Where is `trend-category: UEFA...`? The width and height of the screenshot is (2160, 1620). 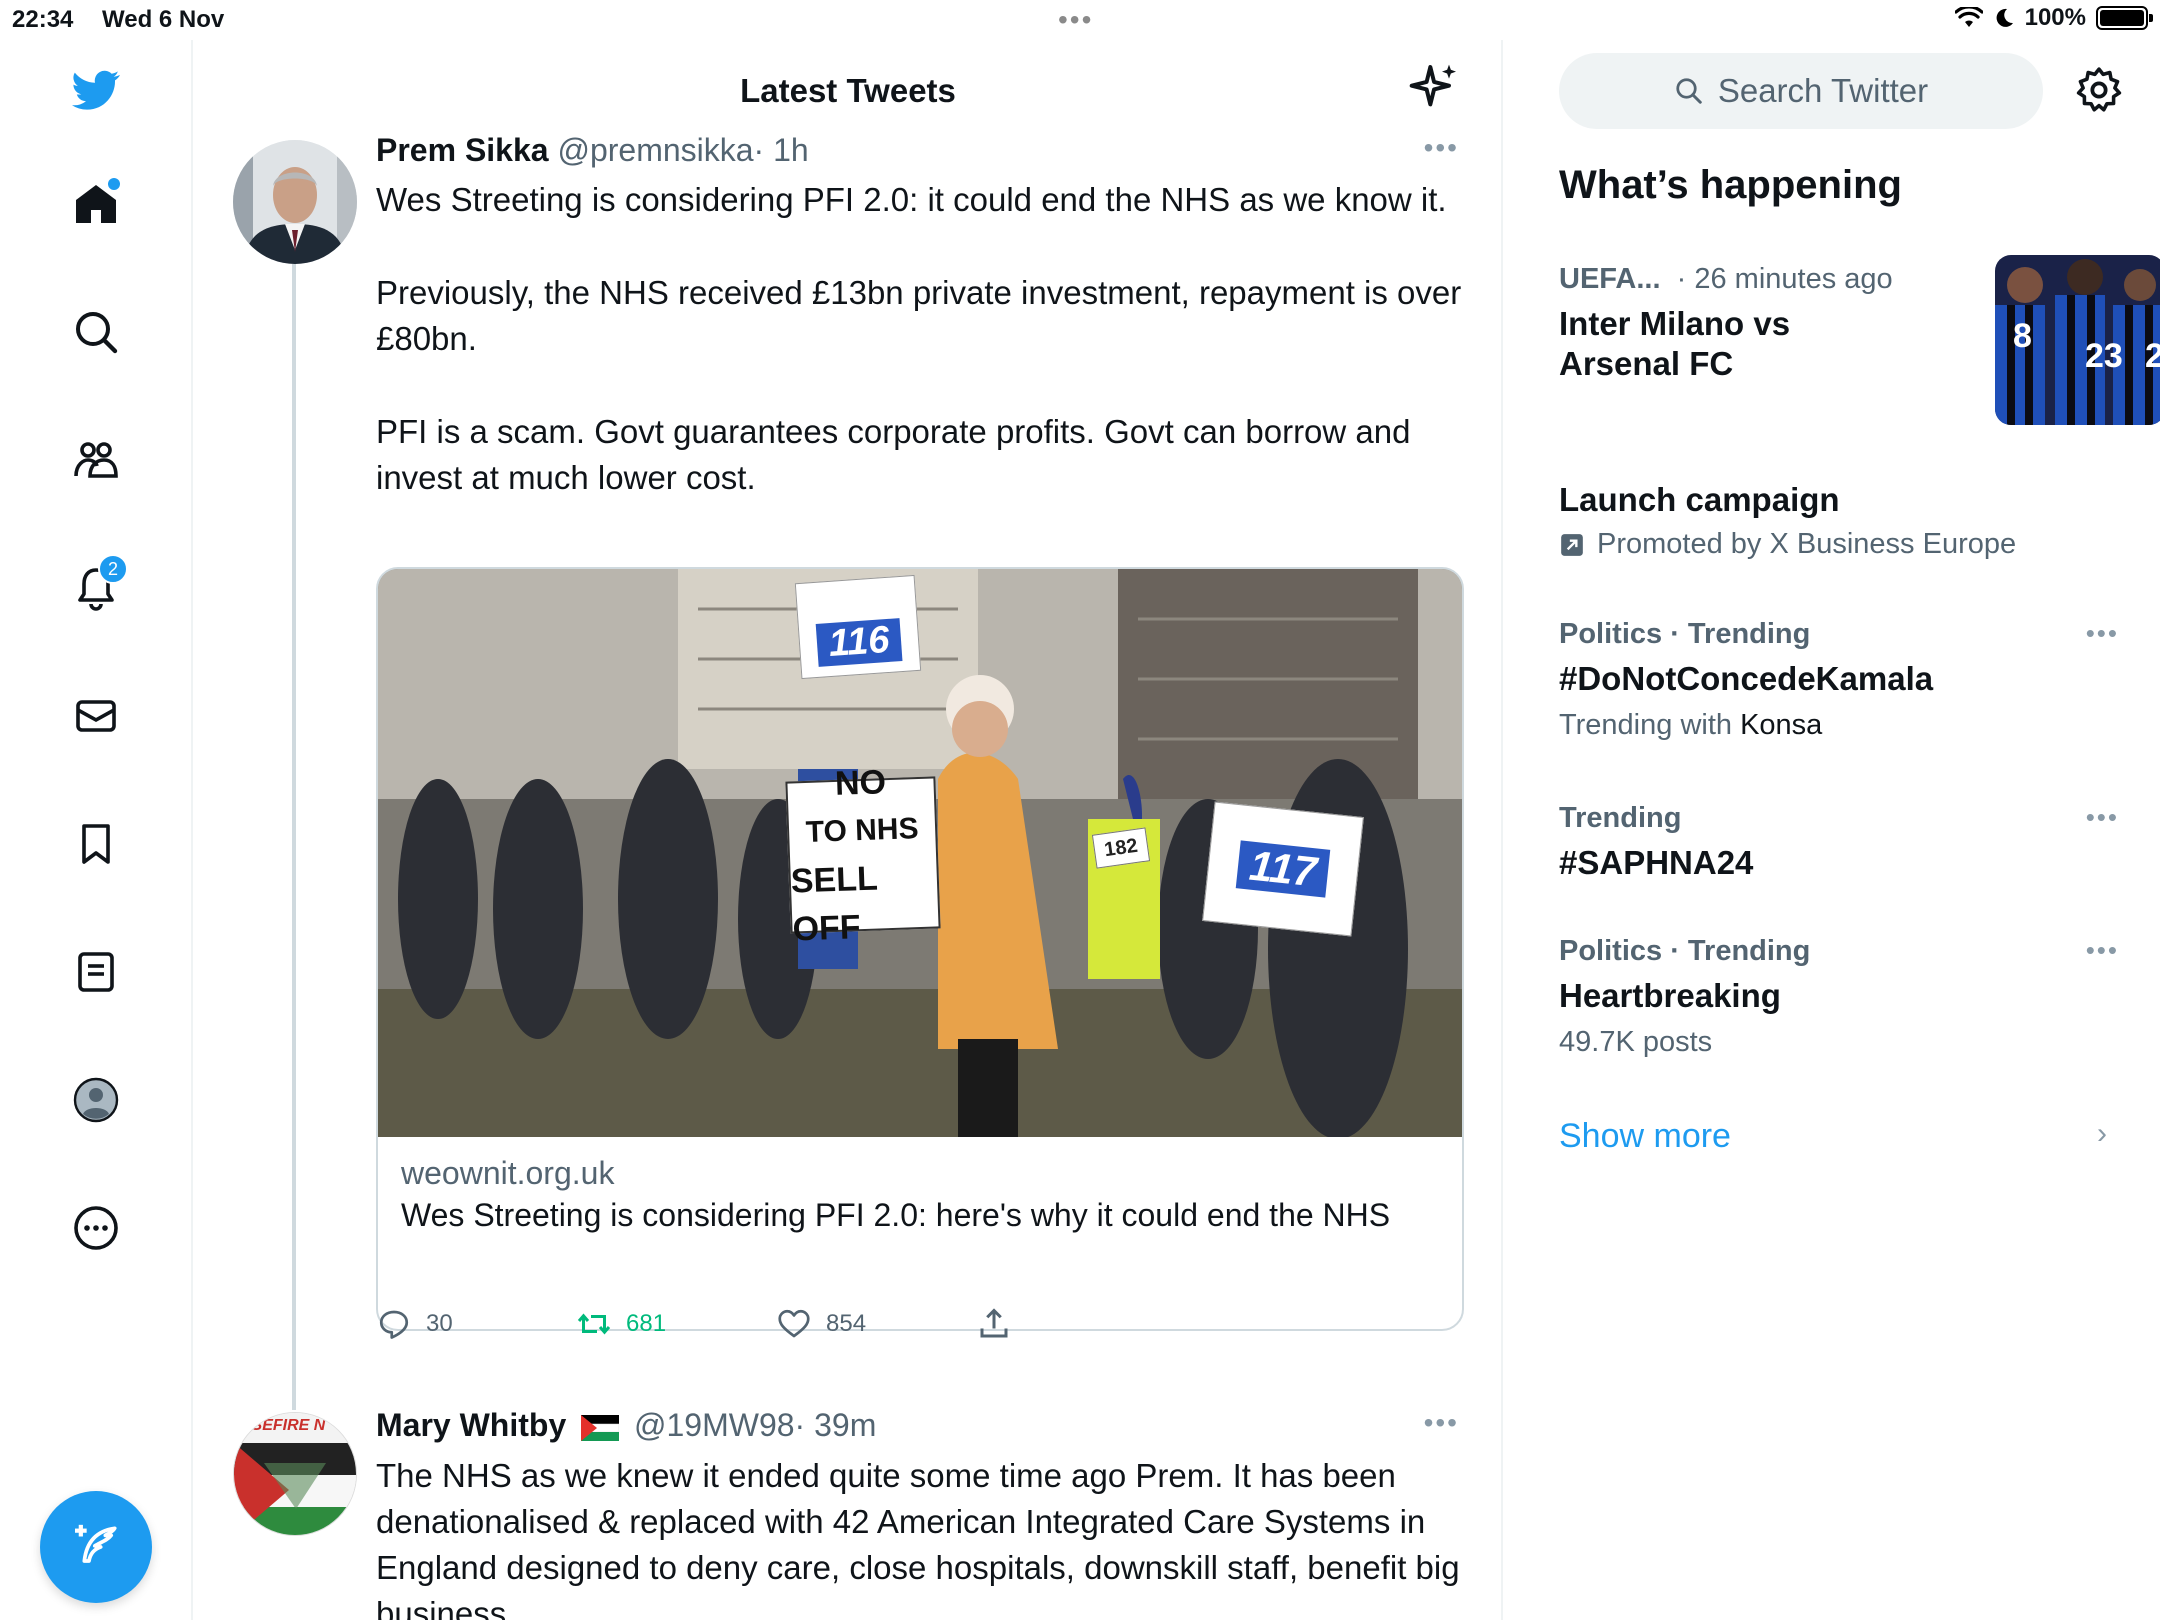
trend-category: UEFA... is located at coordinates (1610, 279).